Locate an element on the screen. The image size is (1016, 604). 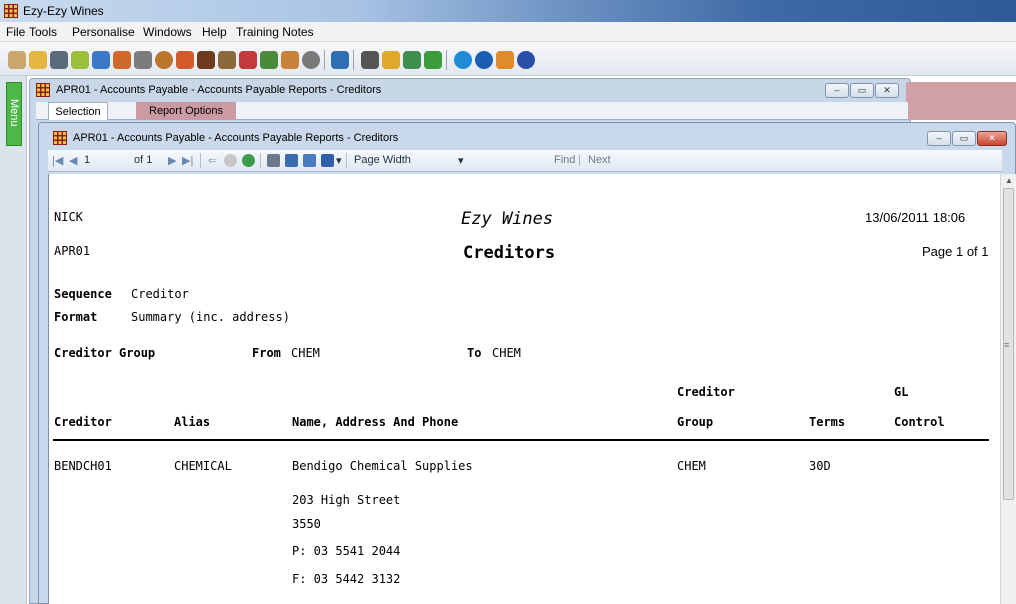
format-value: Summary (inc. address) is located at coordinates (210, 317).